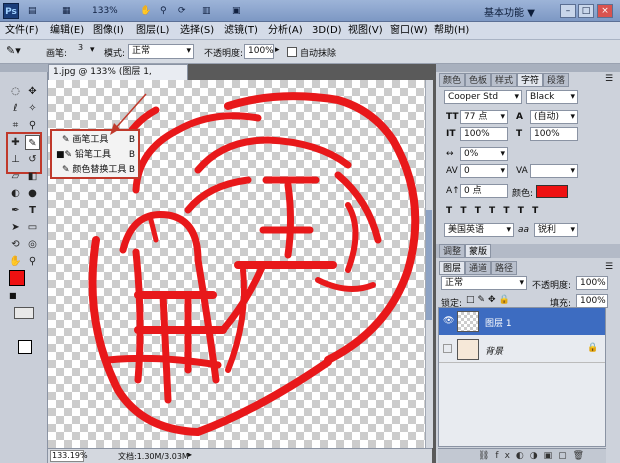 This screenshot has width=620, height=463. I want to click on clone-stamp-tool-icon: ⊥, so click(15, 159).